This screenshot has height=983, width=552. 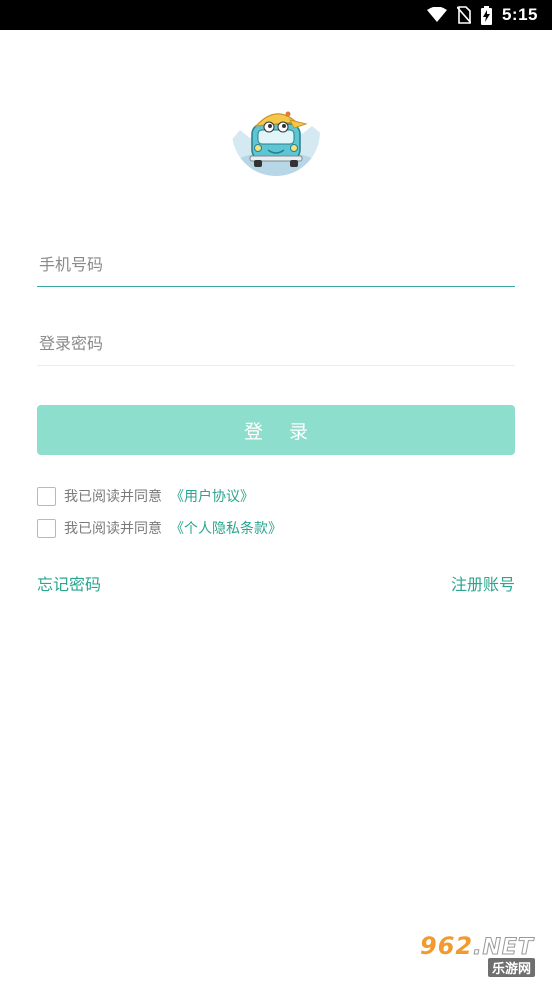 What do you see at coordinates (463, 15) in the screenshot?
I see `no-sim-icon` at bounding box center [463, 15].